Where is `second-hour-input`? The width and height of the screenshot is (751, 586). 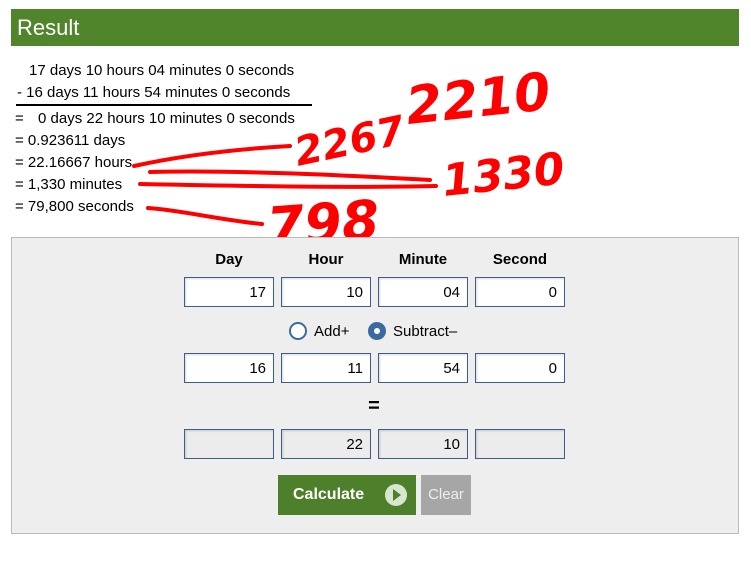
second-hour-input is located at coordinates (326, 368).